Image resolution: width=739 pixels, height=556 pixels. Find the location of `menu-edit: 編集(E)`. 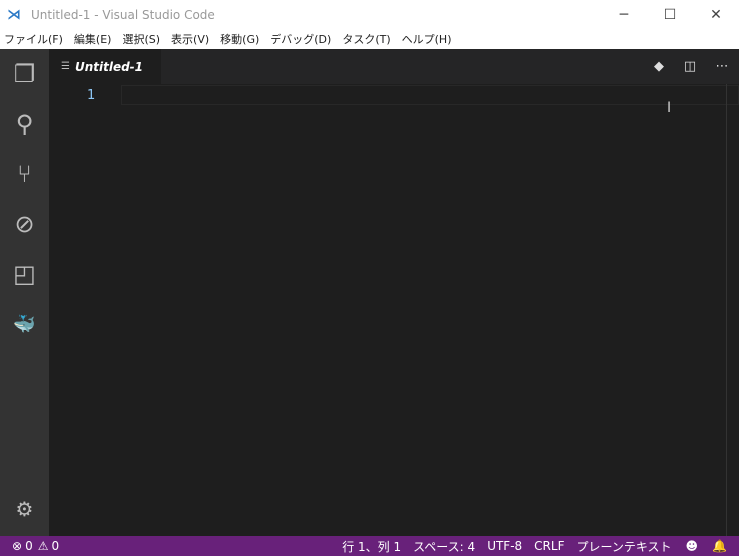

menu-edit: 編集(E) is located at coordinates (93, 39).